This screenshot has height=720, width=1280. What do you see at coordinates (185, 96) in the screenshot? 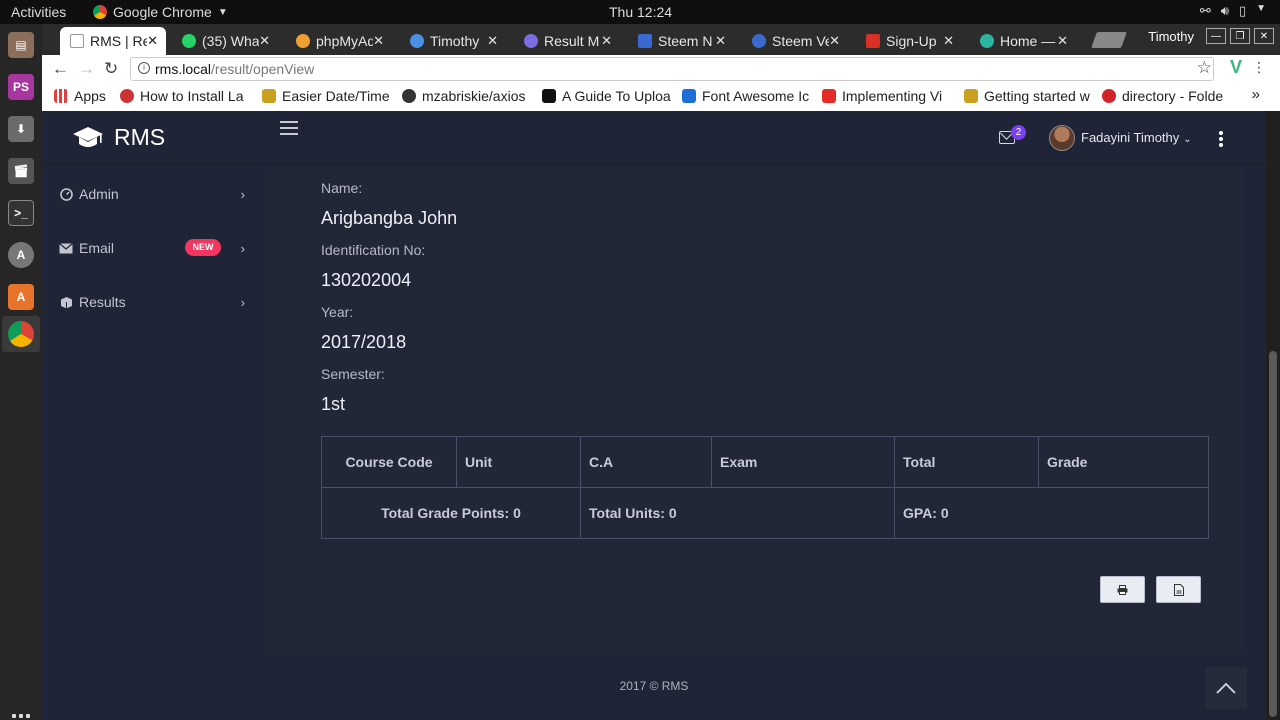
I see `bookmark-item: How to Install La` at bounding box center [185, 96].